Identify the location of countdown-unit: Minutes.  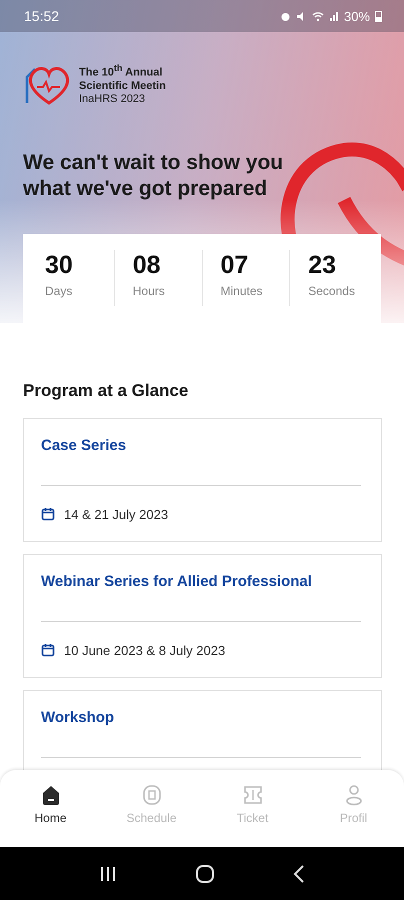
(241, 291).